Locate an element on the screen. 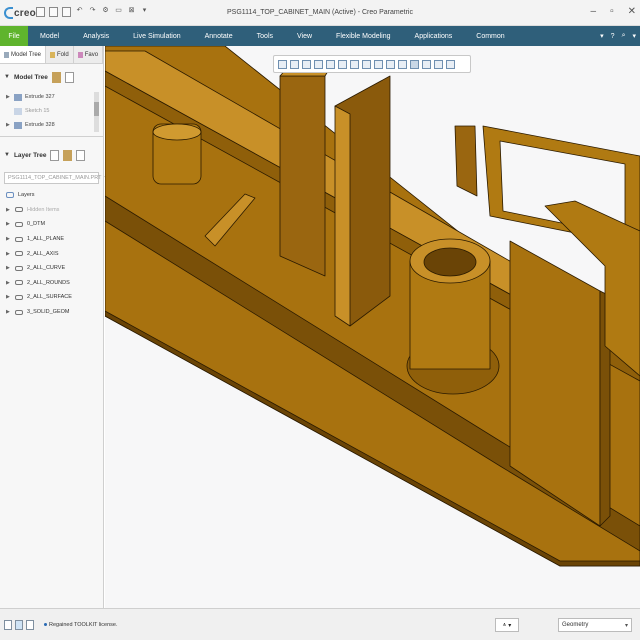 The width and height of the screenshot is (640, 640). model-tree-icon is located at coordinates (6, 54).